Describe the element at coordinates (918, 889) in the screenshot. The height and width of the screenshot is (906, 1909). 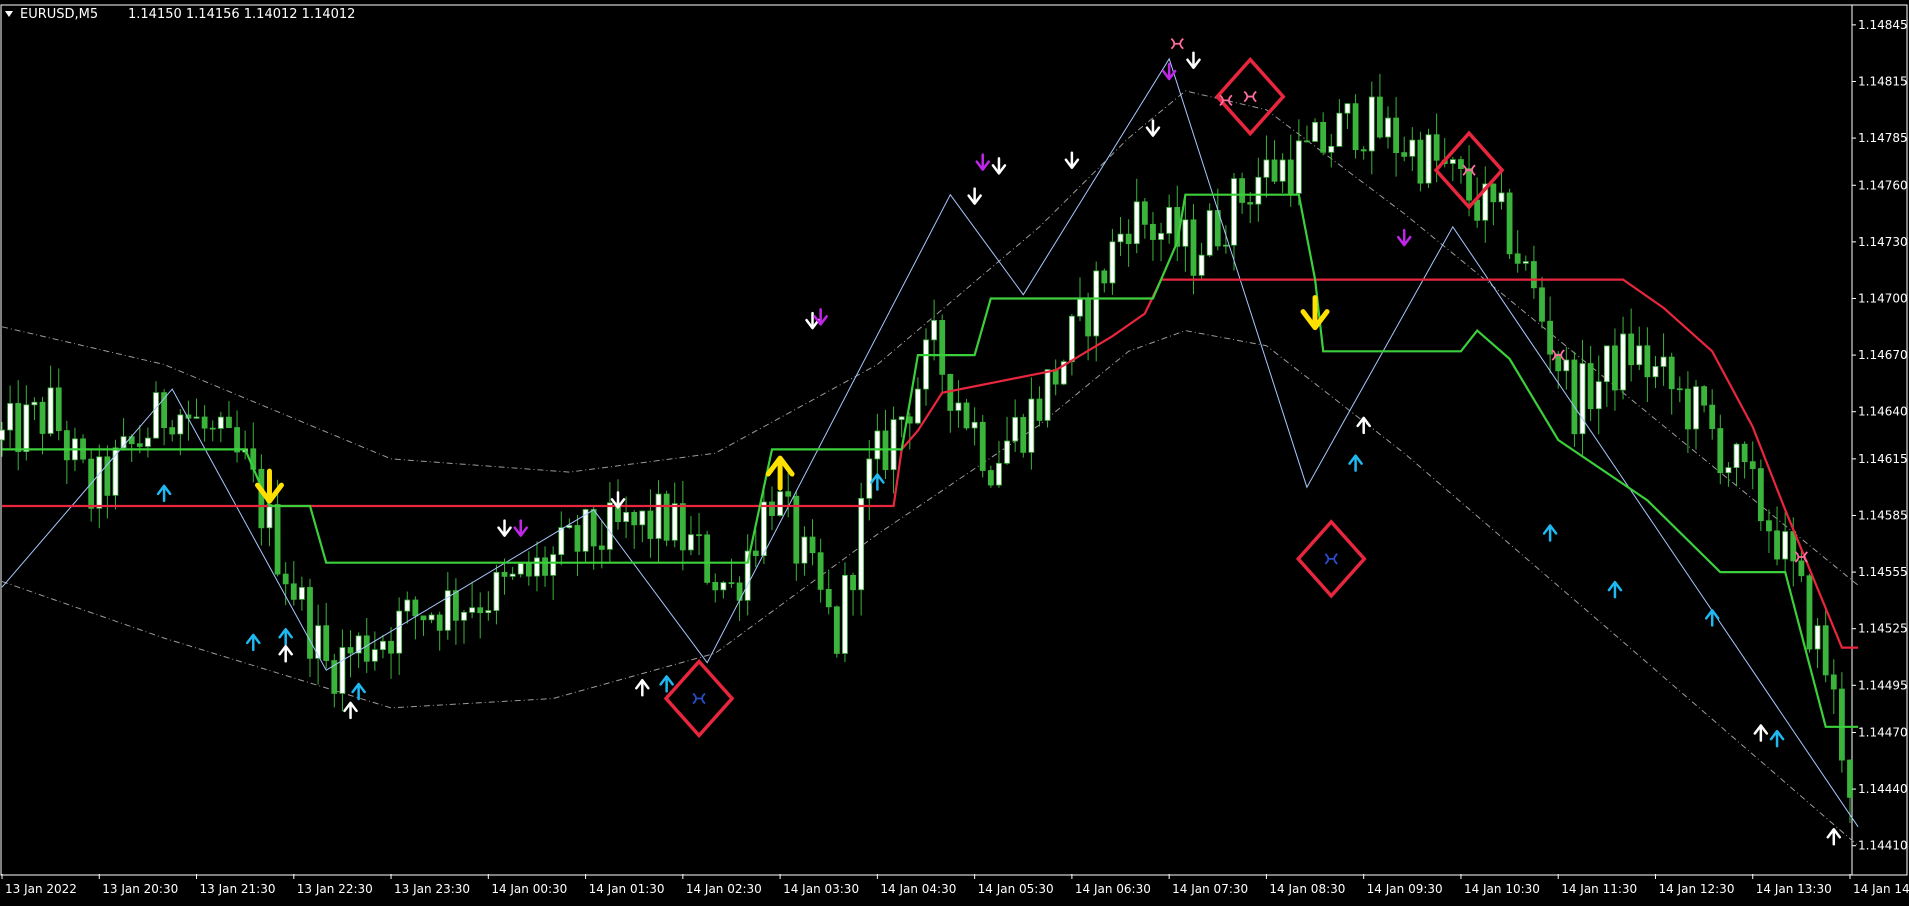
I see `time-tick-label: 14 Jan 04:30` at that location.